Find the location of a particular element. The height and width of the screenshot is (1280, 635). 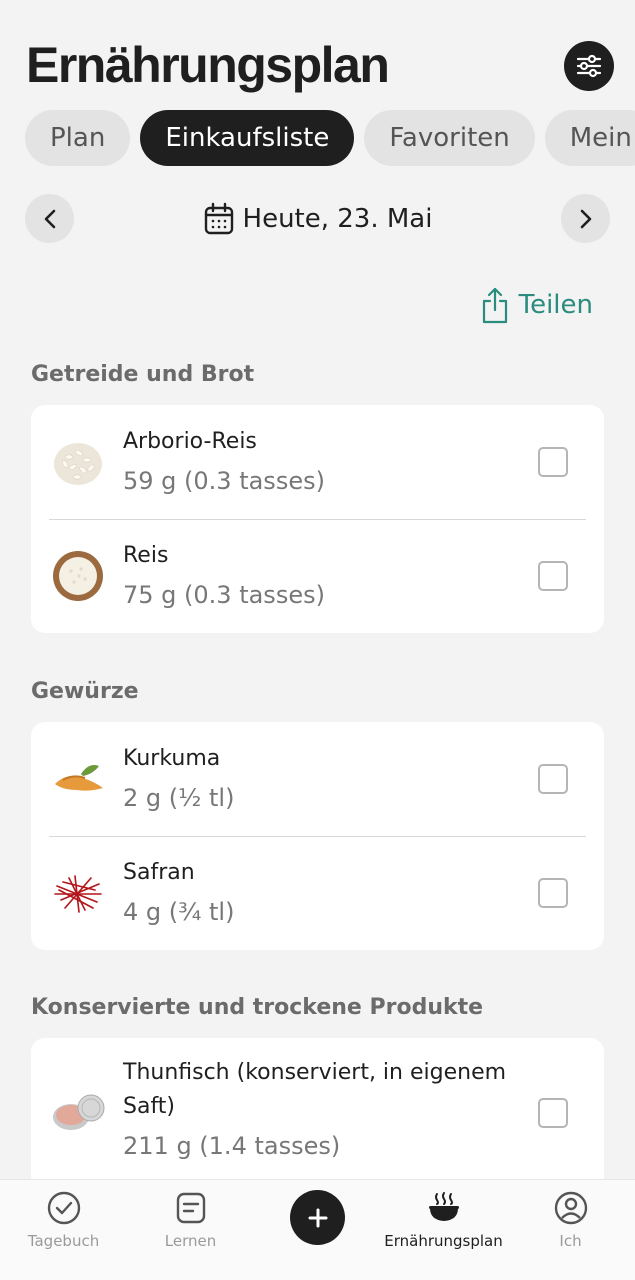

date-display: Heute, 23. Mai is located at coordinates (317, 218).